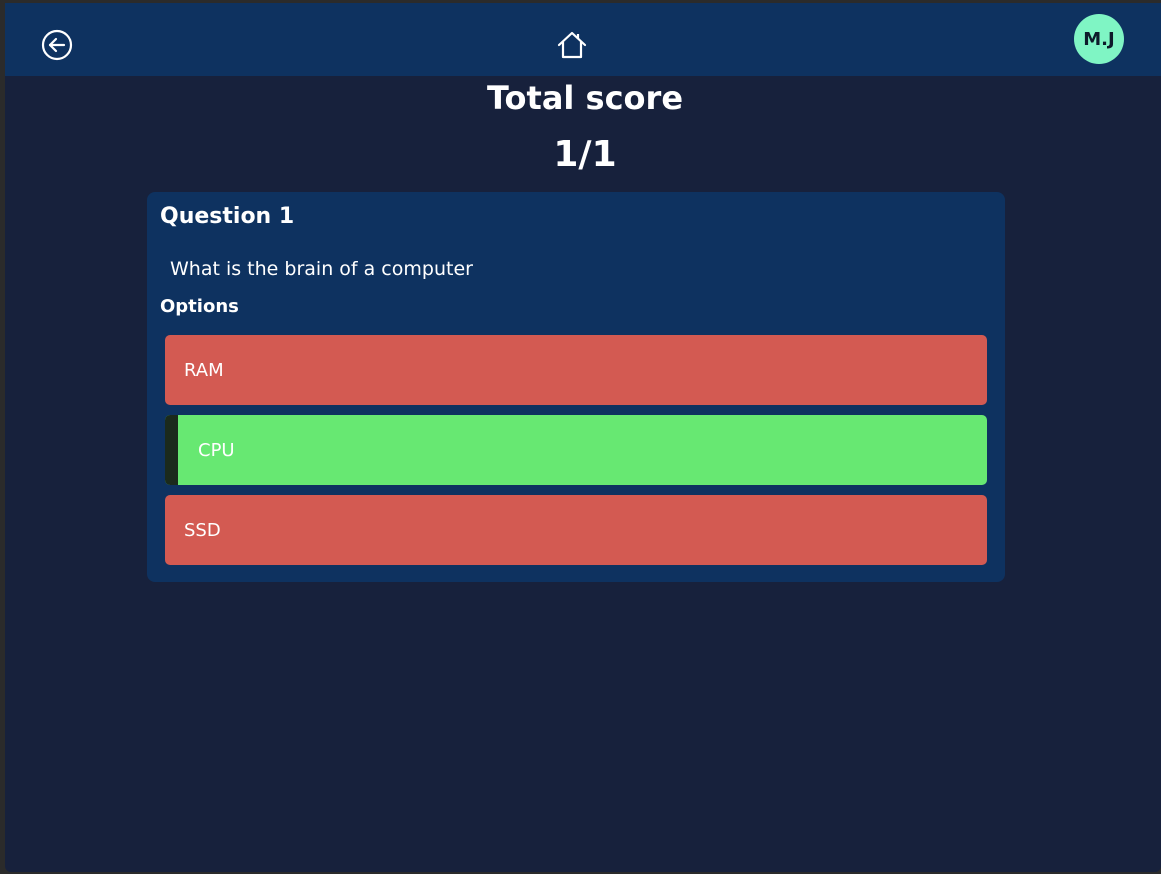 This screenshot has height=874, width=1161. What do you see at coordinates (576, 370) in the screenshot?
I see `option-ram: RAM` at bounding box center [576, 370].